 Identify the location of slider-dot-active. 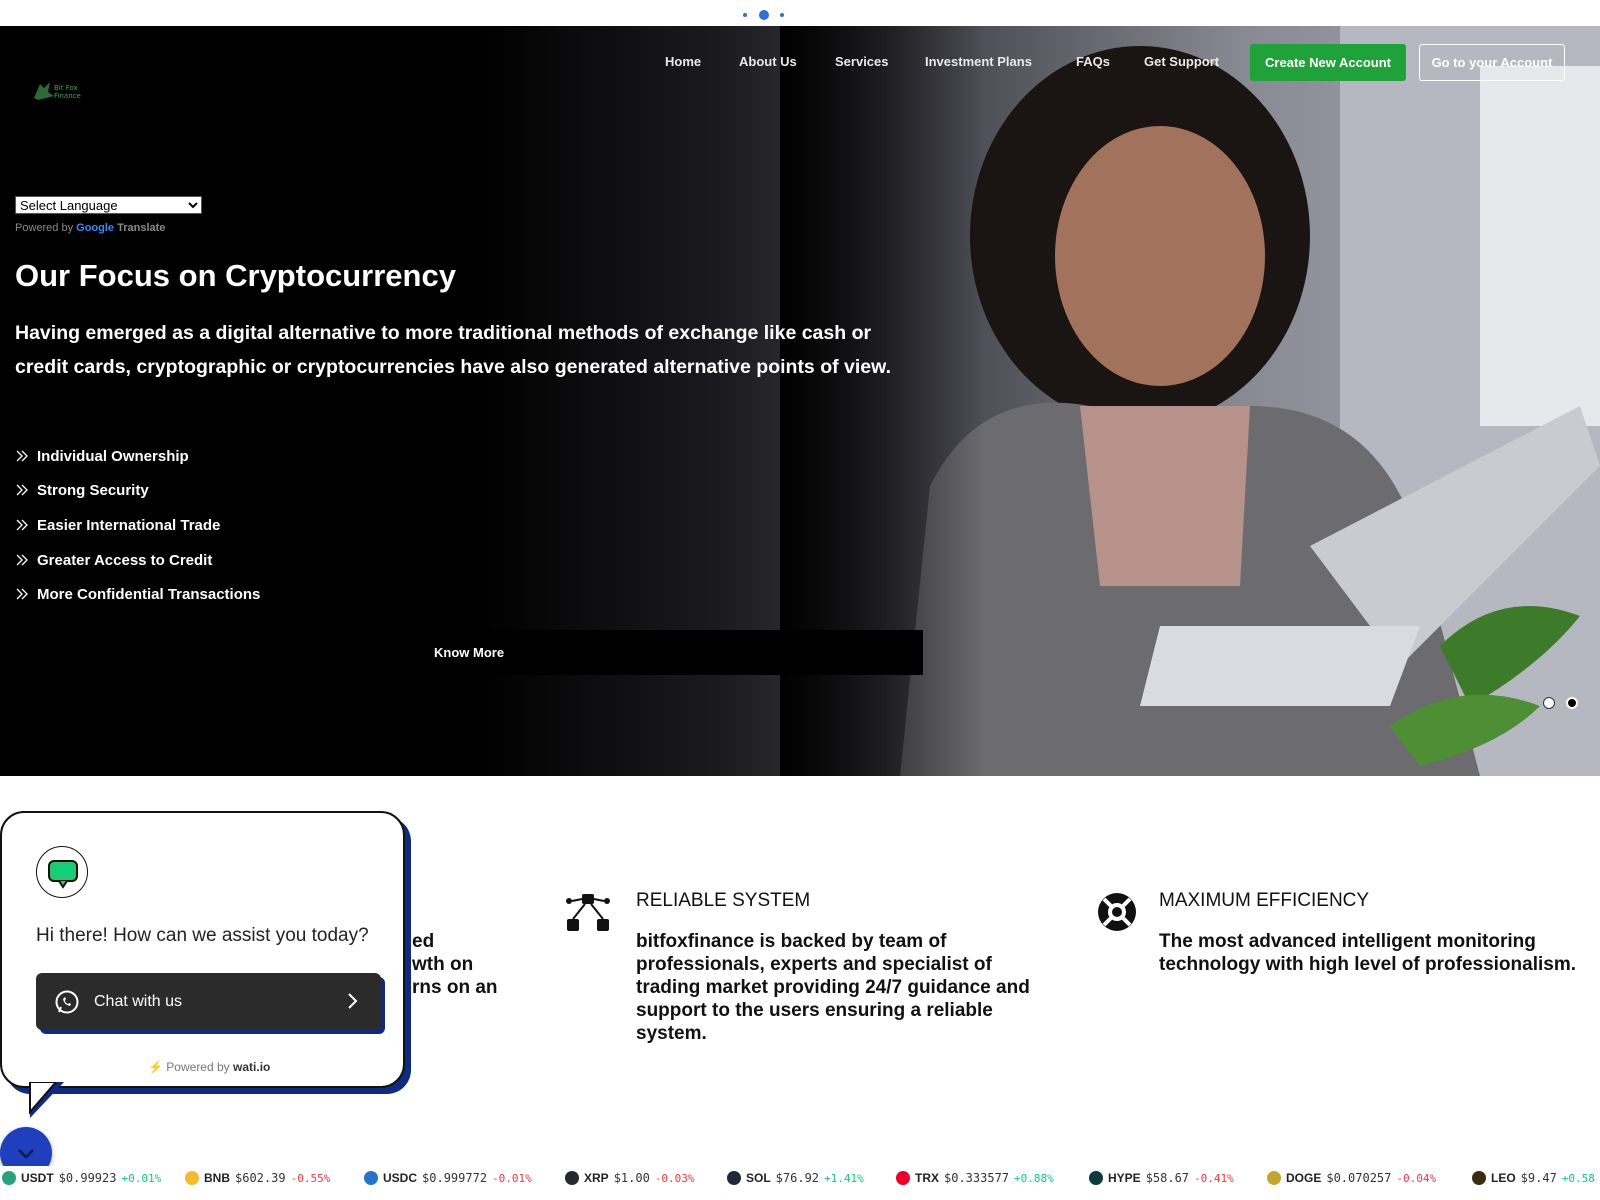
(1572, 703).